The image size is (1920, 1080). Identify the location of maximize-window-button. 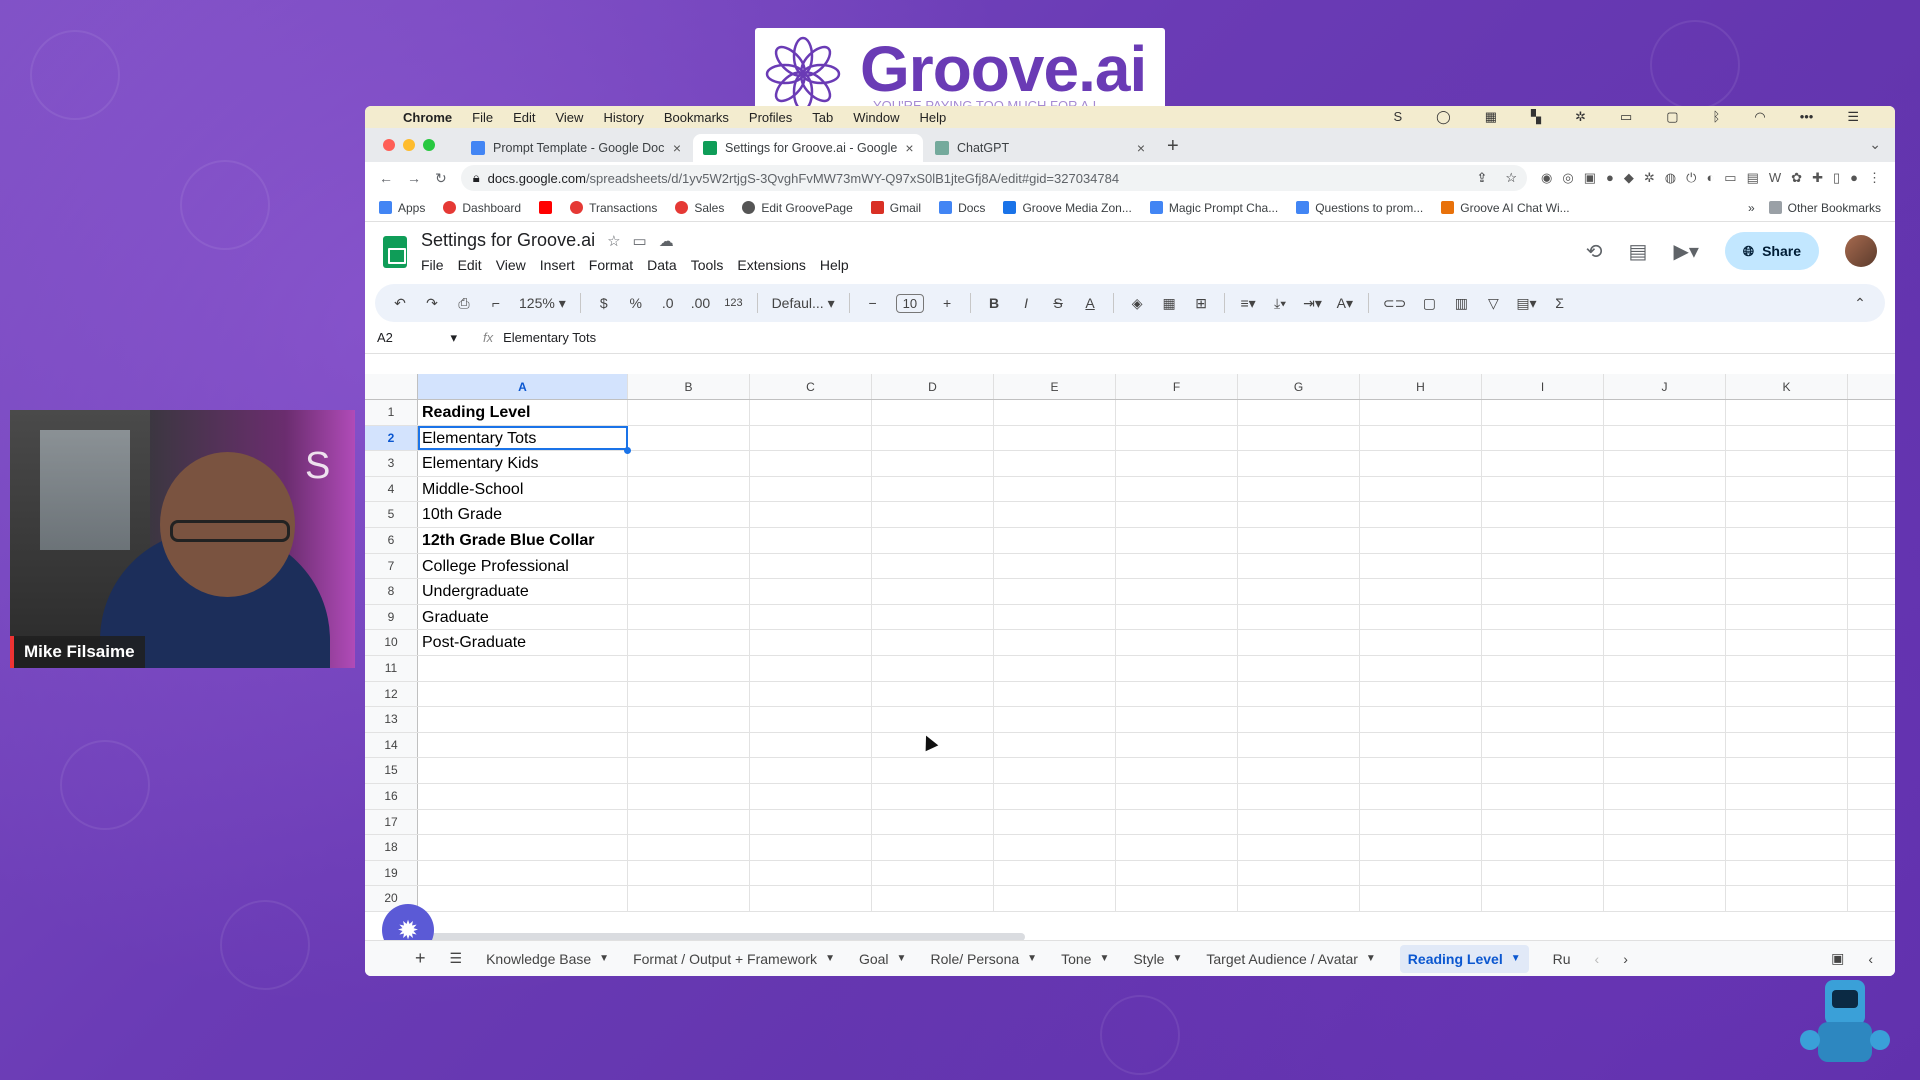
(429, 145).